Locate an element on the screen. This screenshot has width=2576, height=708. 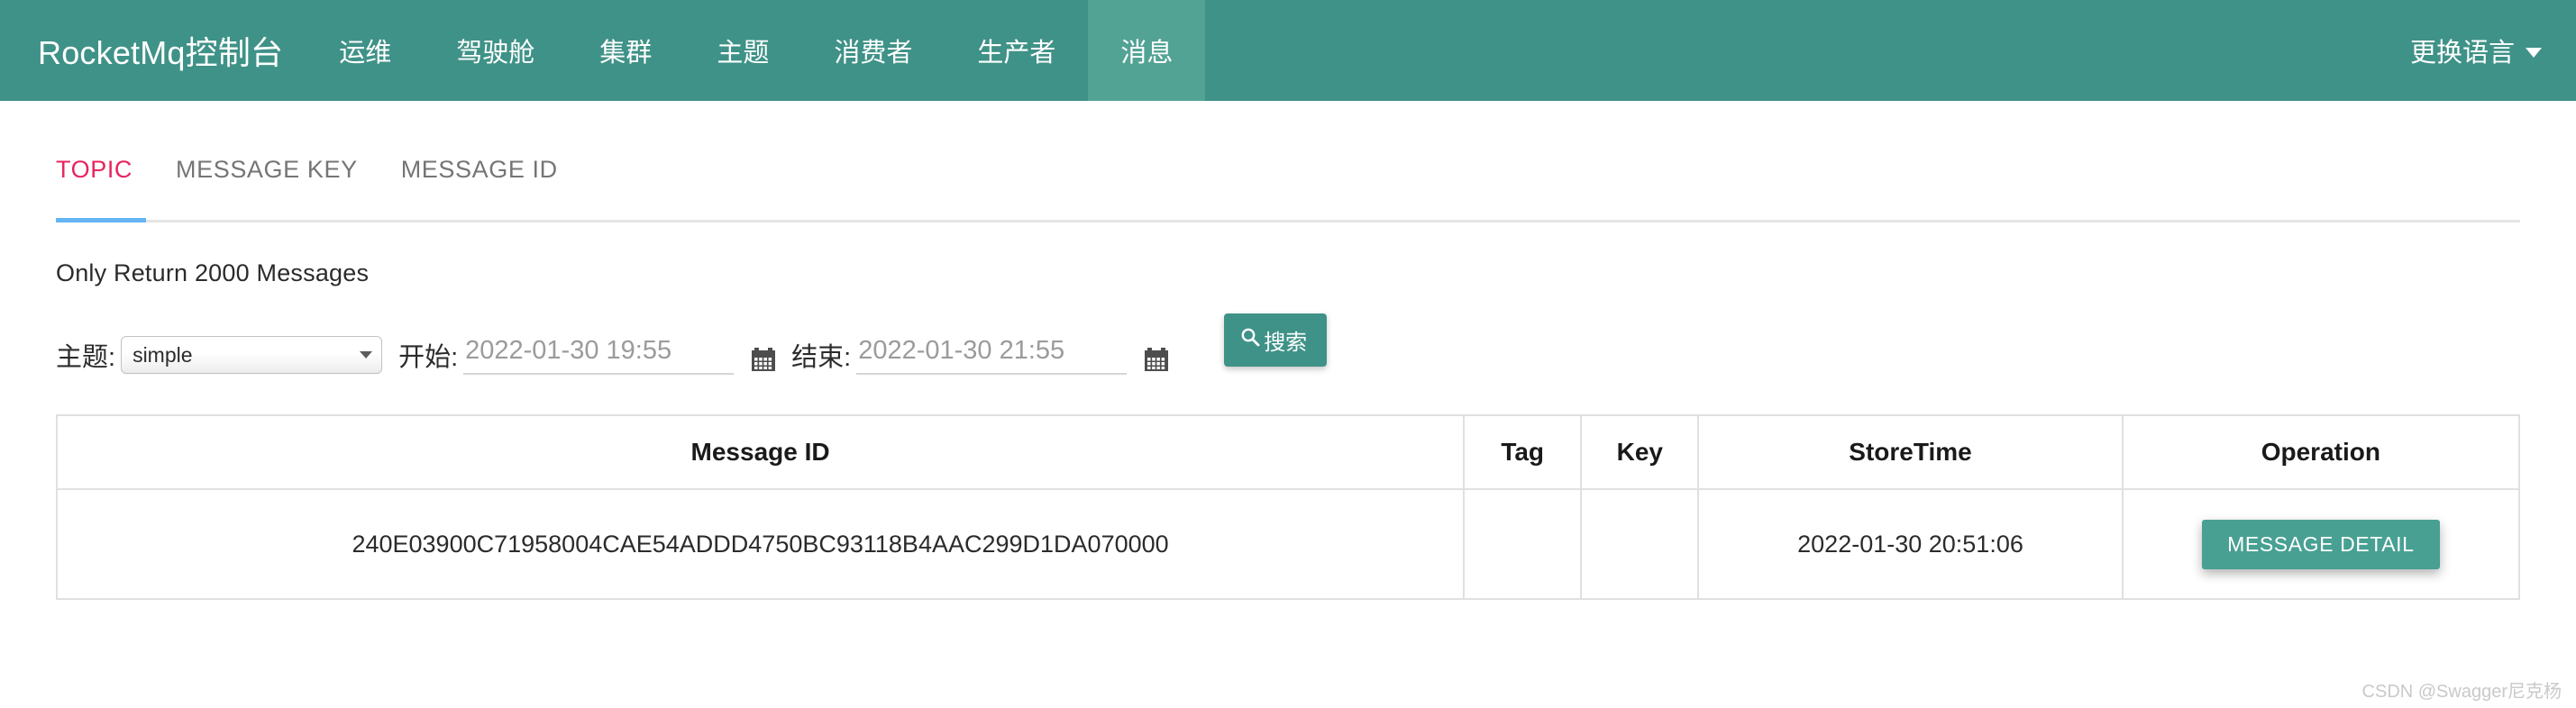
column-header-key: Key is located at coordinates (1640, 452).